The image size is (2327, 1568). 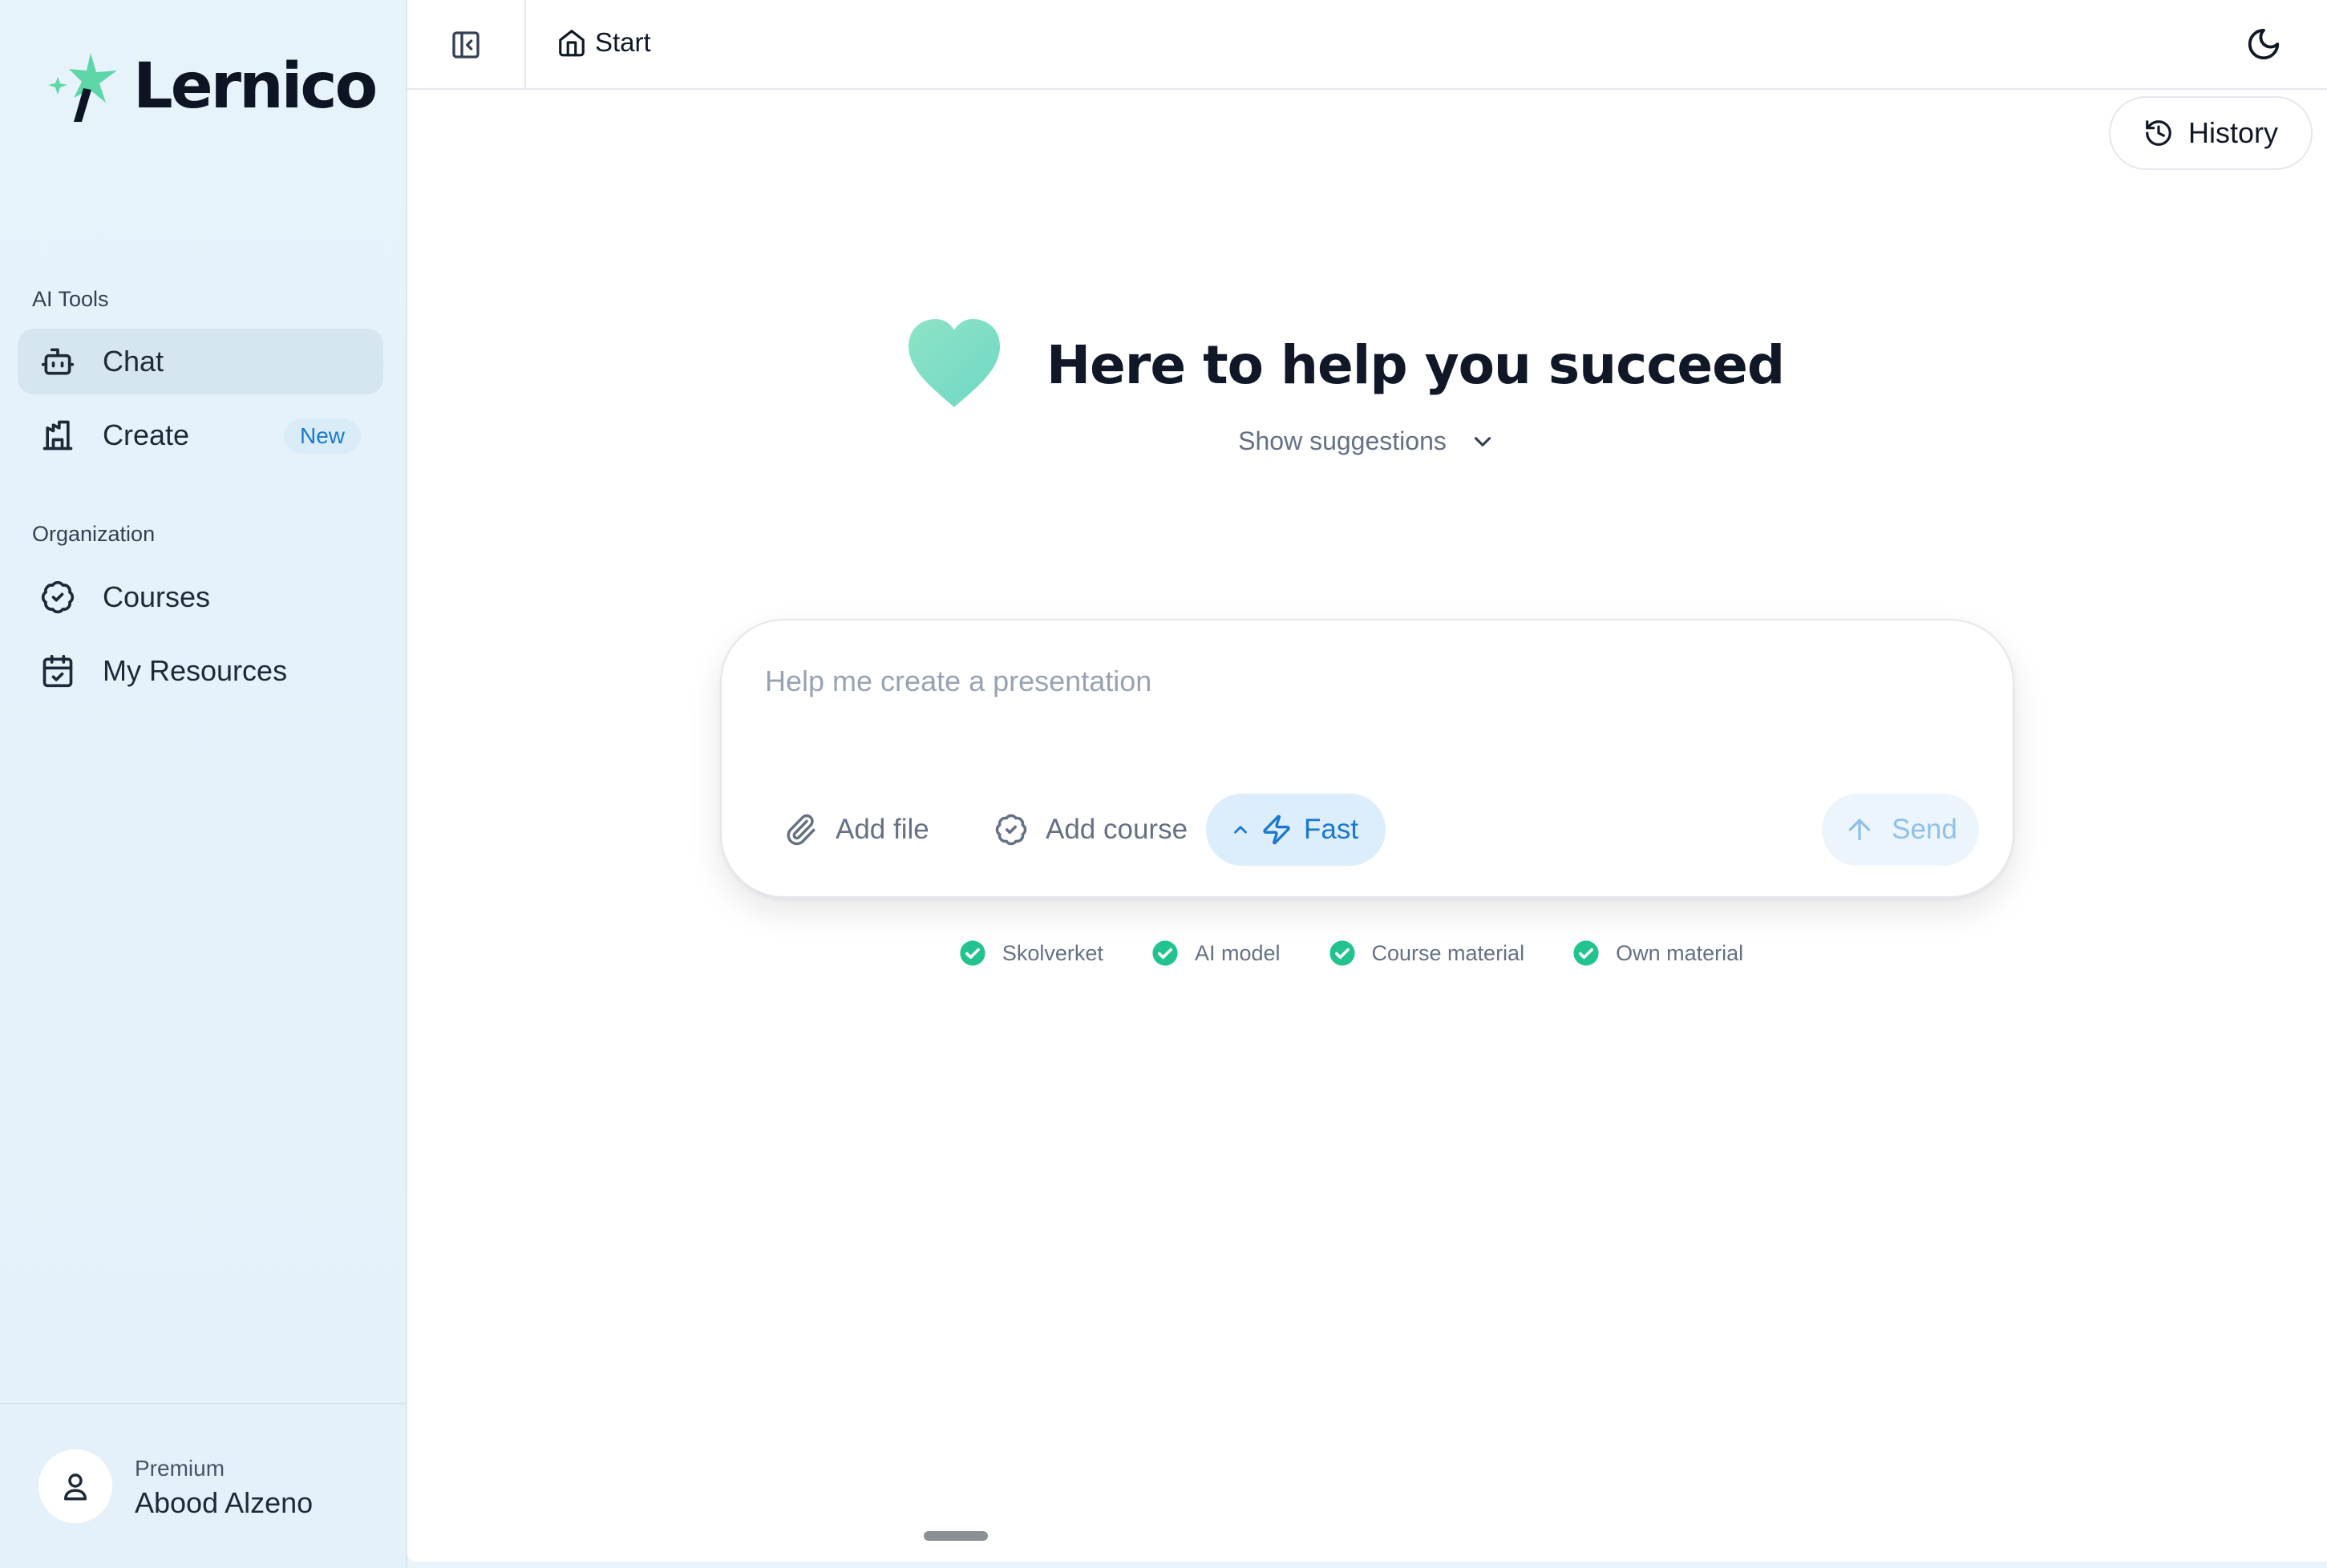 What do you see at coordinates (1367, 45) in the screenshot?
I see `top-bar: Start` at bounding box center [1367, 45].